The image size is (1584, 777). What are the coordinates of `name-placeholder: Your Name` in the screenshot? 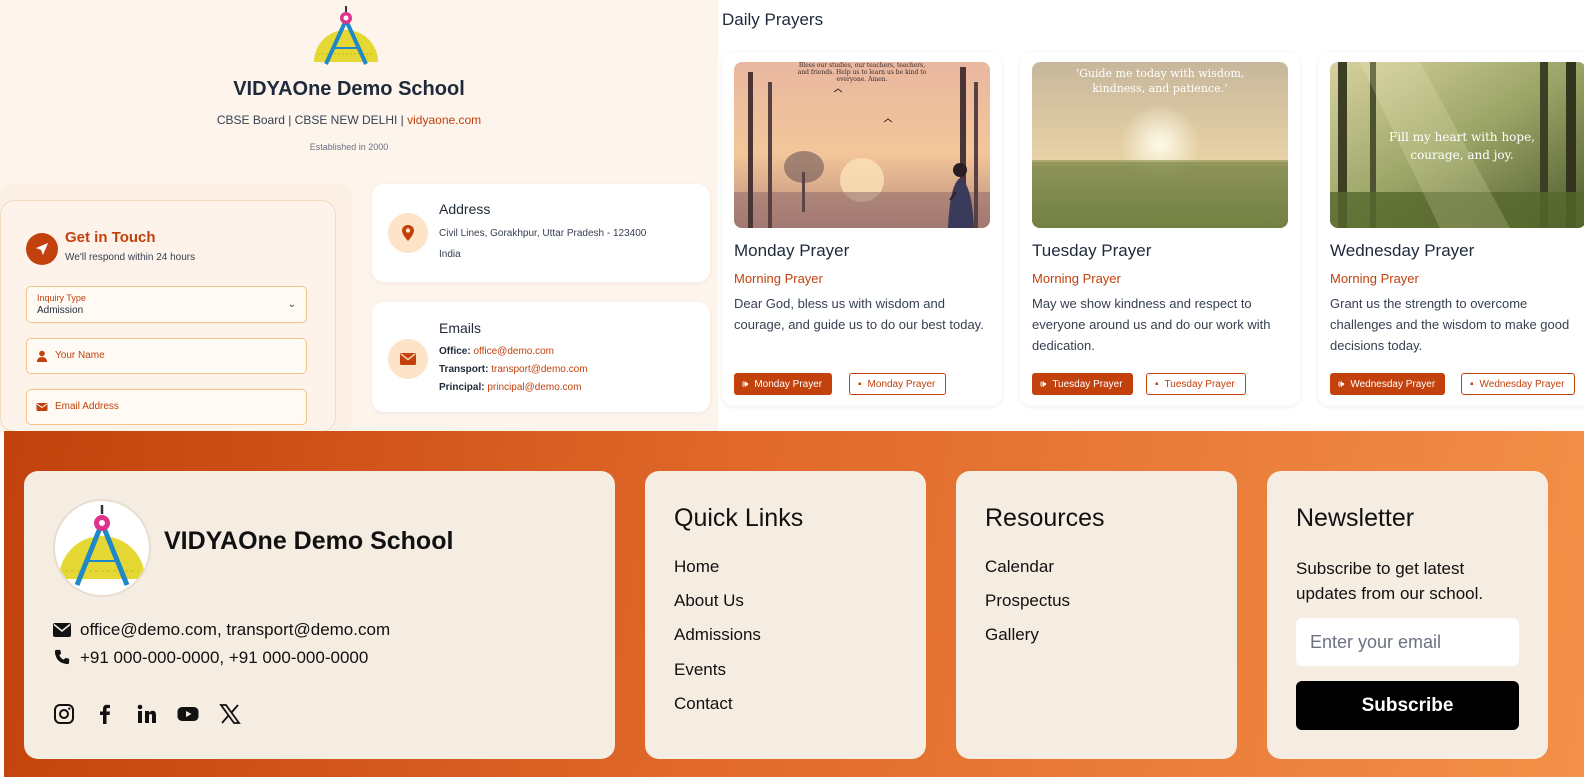 It's located at (80, 355).